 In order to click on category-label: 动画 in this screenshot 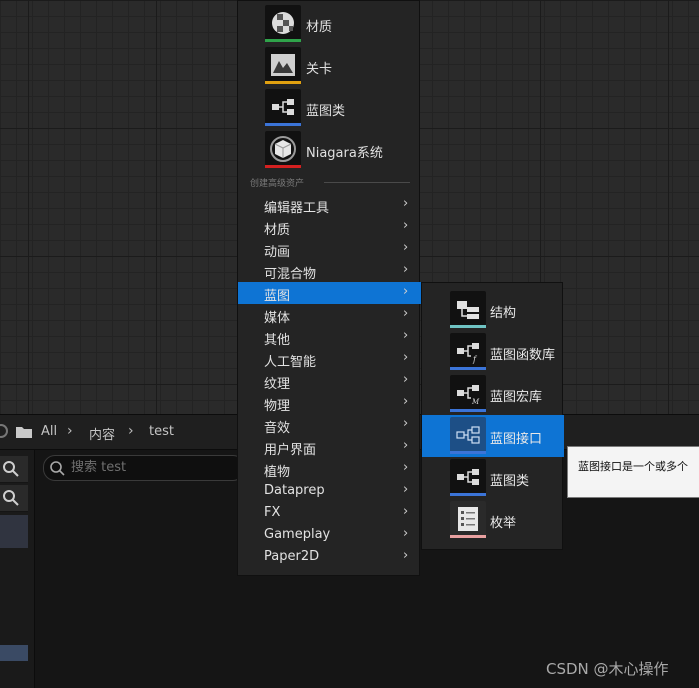, I will do `click(277, 252)`.